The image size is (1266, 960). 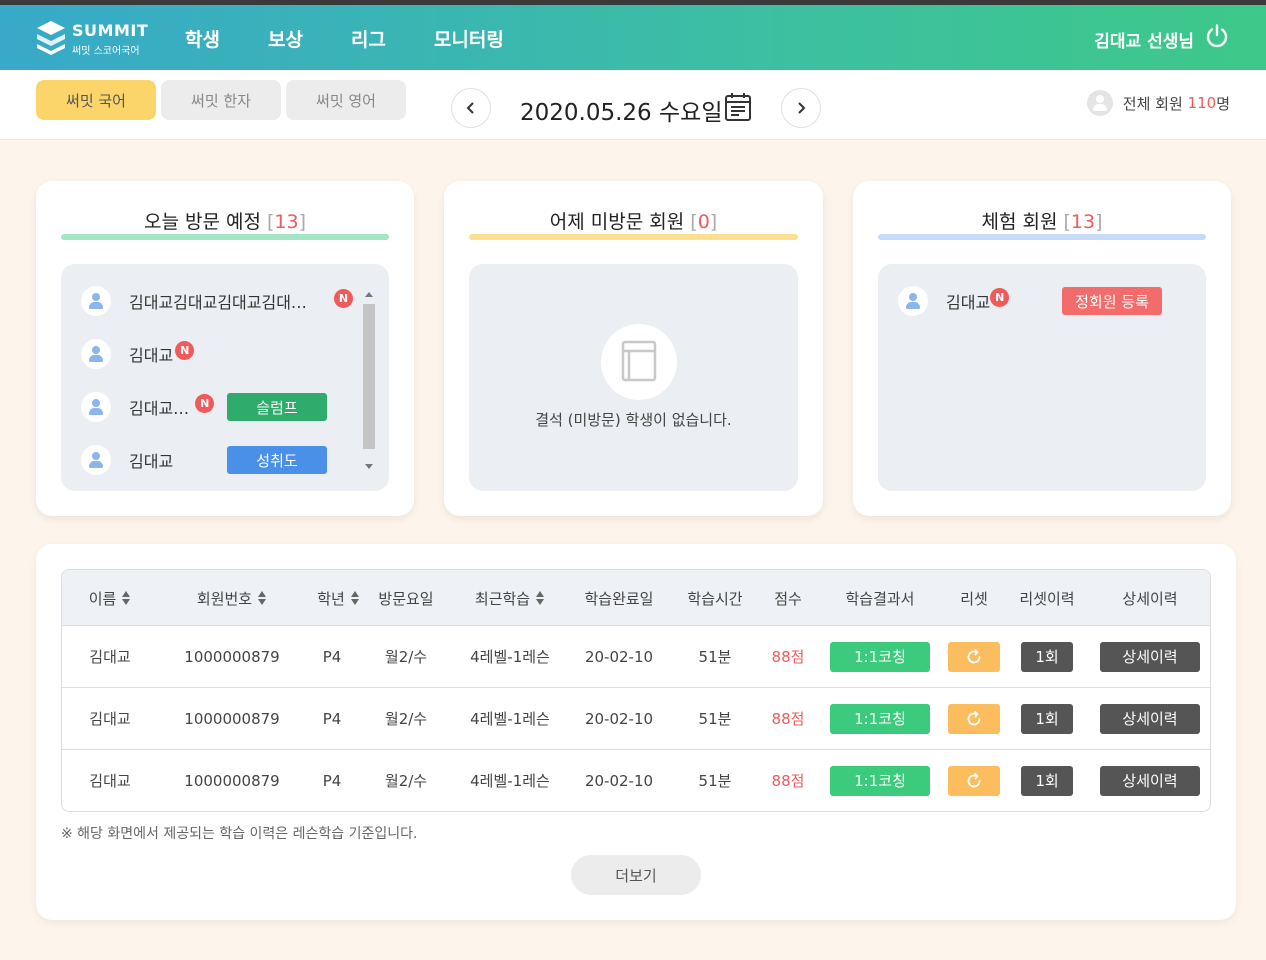 What do you see at coordinates (346, 100) in the screenshot?
I see `tab-summit-english: 써밋 영어` at bounding box center [346, 100].